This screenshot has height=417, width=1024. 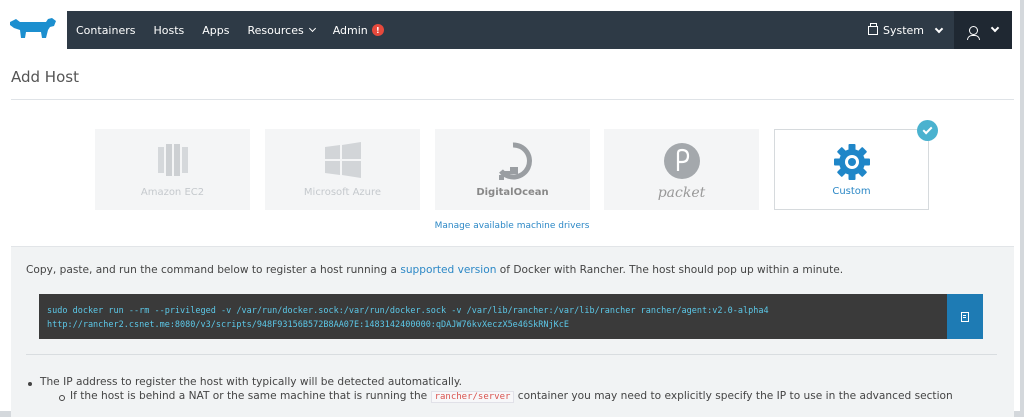 What do you see at coordinates (169, 30) in the screenshot?
I see `nav-hosts: Hosts` at bounding box center [169, 30].